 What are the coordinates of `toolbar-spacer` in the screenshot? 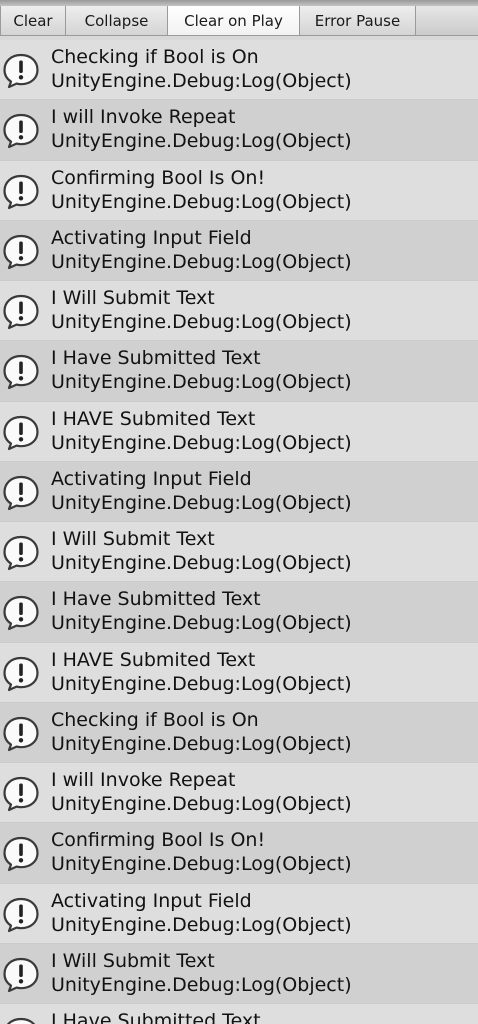 It's located at (447, 20).